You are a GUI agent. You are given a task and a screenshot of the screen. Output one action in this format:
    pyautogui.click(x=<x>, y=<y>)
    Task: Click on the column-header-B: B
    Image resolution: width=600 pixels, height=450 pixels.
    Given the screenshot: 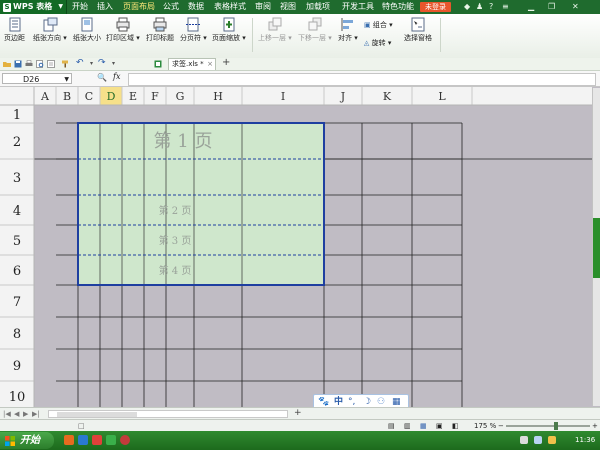 What is the action you would take?
    pyautogui.click(x=67, y=96)
    